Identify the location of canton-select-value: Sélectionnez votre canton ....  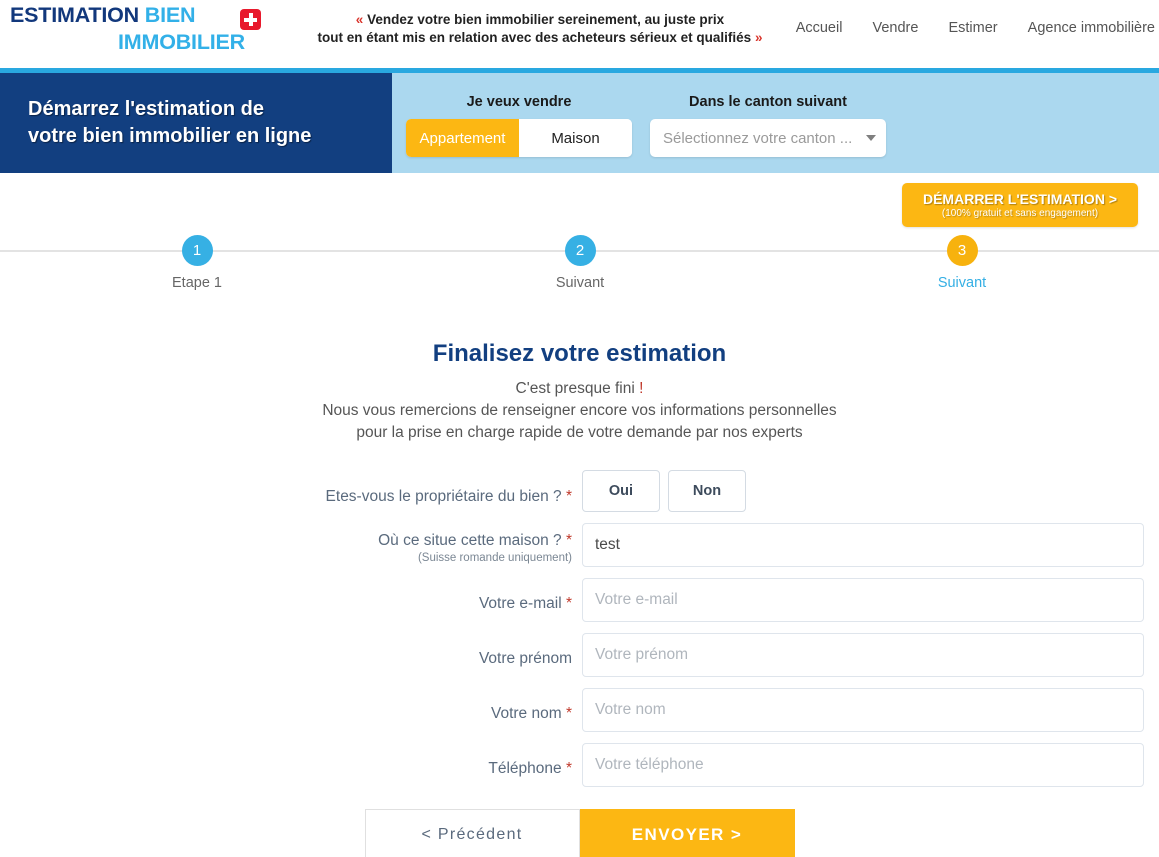
(758, 138).